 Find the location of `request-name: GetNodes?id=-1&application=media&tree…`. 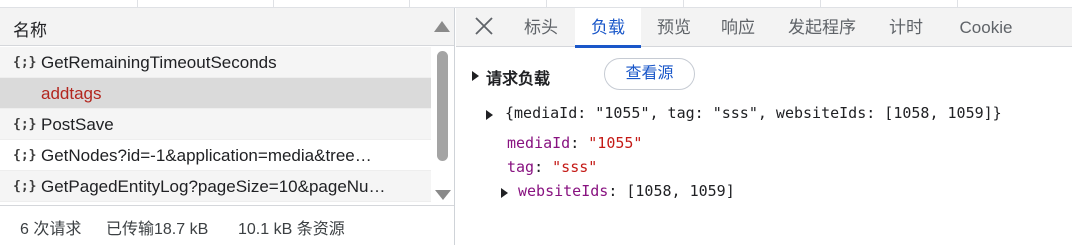

request-name: GetNodes?id=-1&application=media&tree… is located at coordinates (206, 155).